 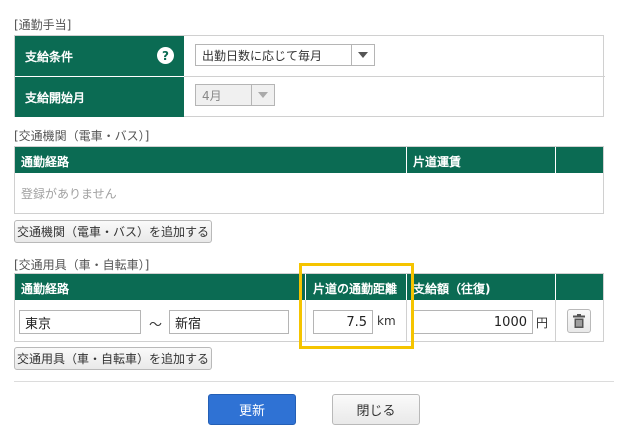 I want to click on transit-empty-text: 登録がありません, so click(x=69, y=194).